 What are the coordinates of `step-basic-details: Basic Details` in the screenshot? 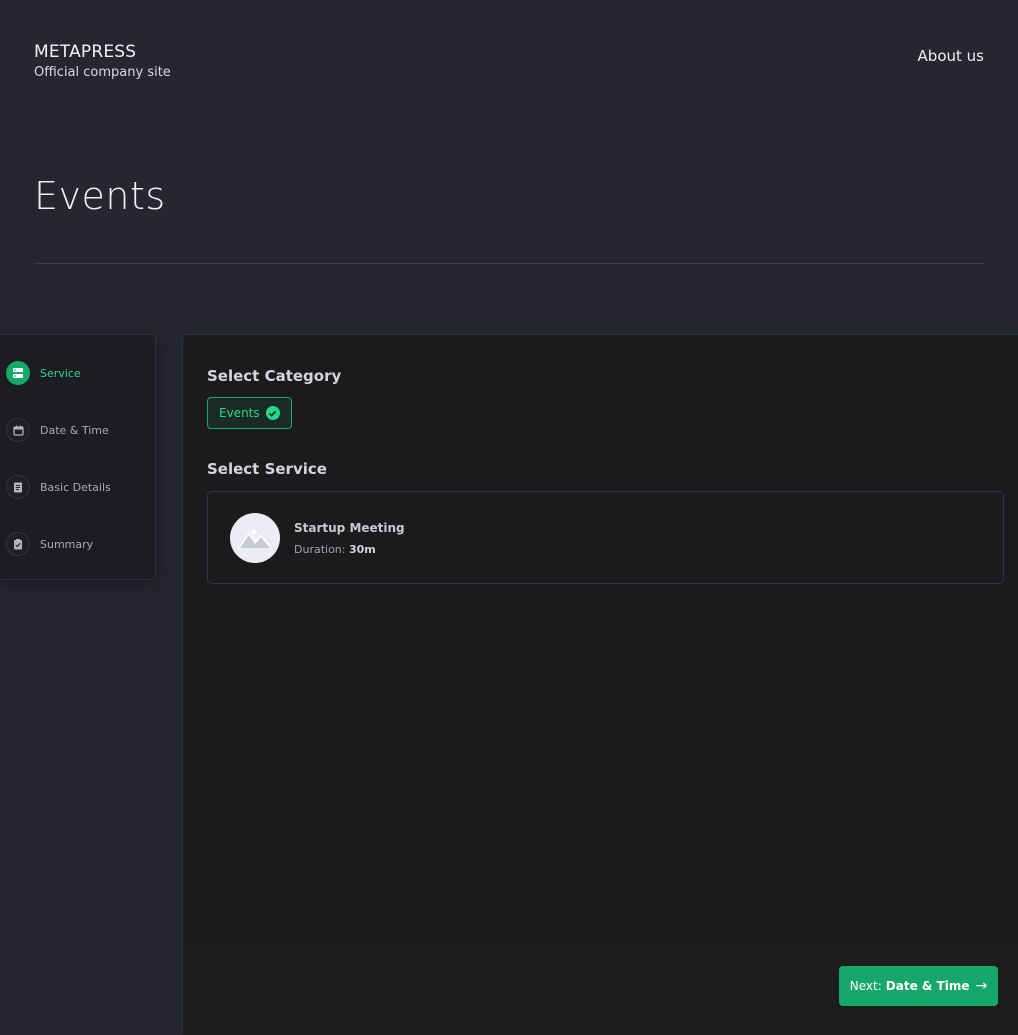 It's located at (58, 487).